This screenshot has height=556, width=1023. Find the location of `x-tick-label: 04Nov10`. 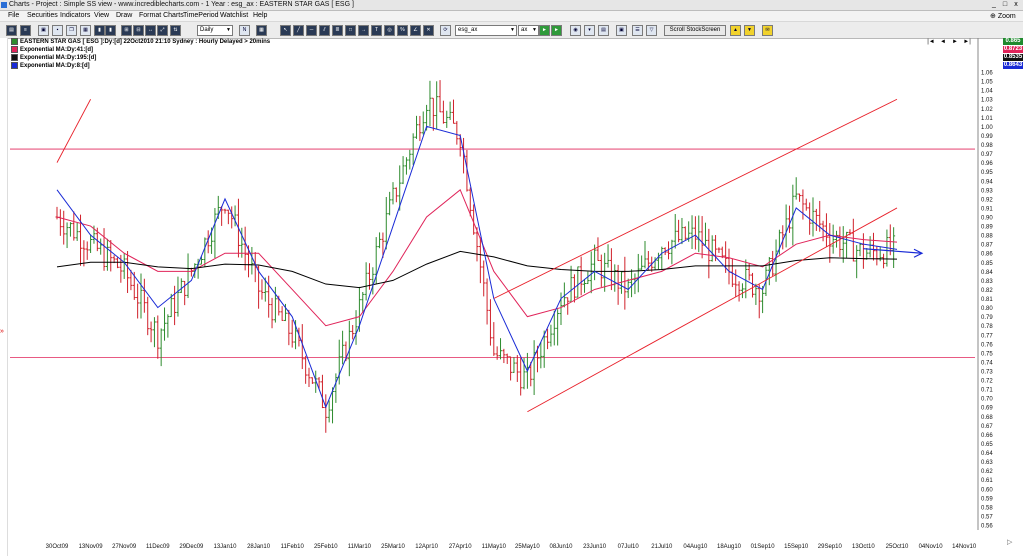

x-tick-label: 04Nov10 is located at coordinates (931, 547).